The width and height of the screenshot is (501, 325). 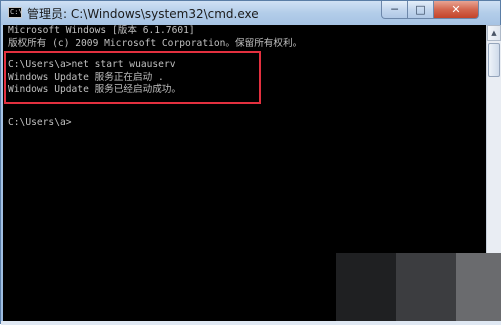 What do you see at coordinates (494, 60) in the screenshot?
I see `scroll-thumb` at bounding box center [494, 60].